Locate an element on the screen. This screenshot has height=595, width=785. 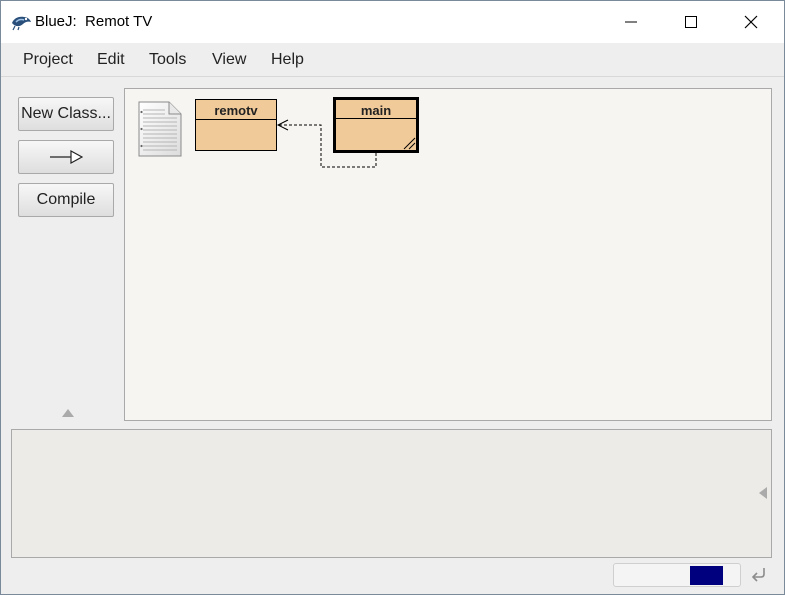
maximize-icon is located at coordinates (691, 22).